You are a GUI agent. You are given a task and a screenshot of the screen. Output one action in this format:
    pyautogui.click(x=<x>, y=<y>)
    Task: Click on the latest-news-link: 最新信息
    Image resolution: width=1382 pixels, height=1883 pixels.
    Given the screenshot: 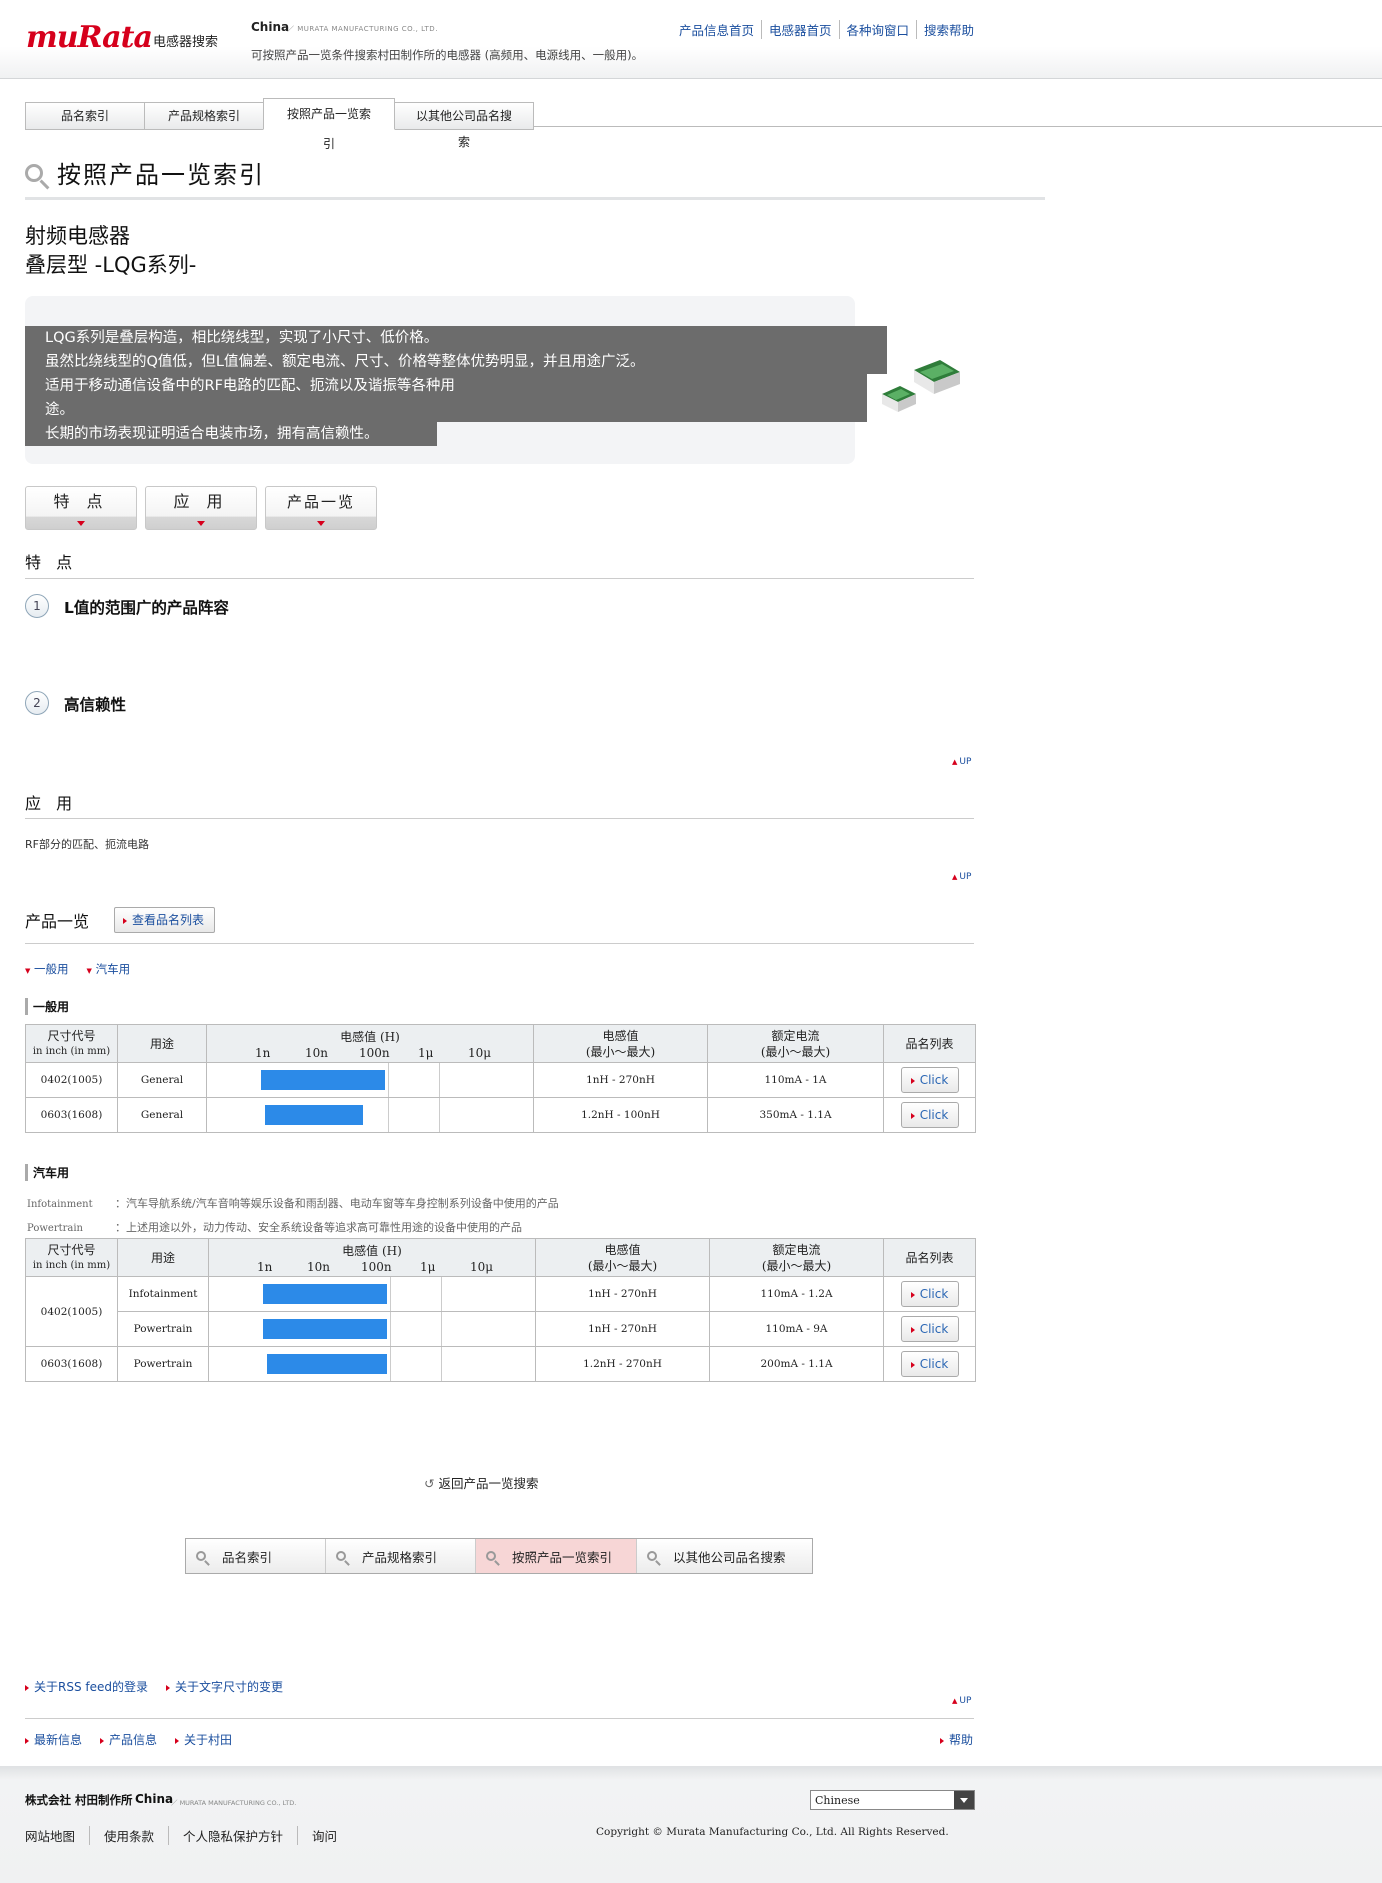 What is the action you would take?
    pyautogui.click(x=53, y=1739)
    